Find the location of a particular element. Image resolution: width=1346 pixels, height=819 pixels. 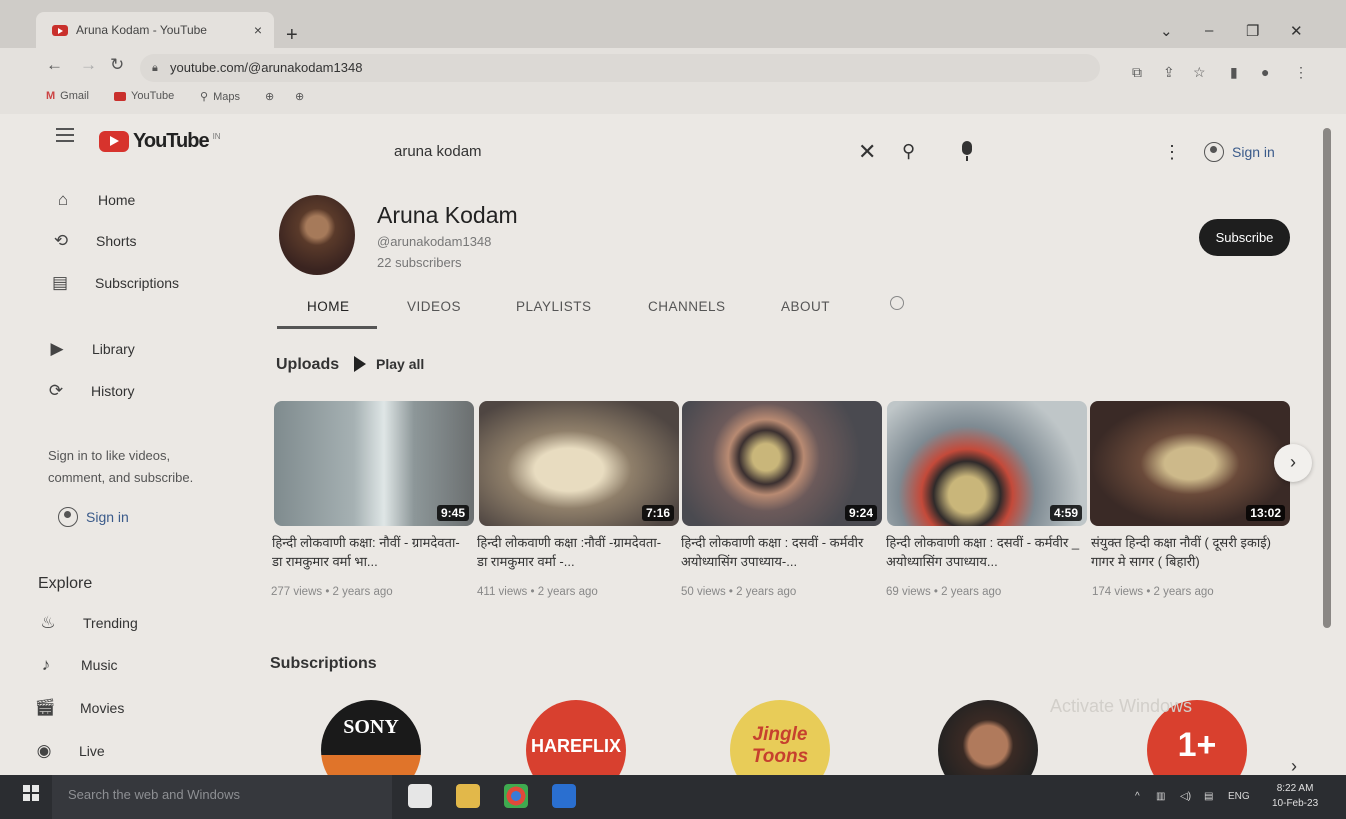

bookmark-maps: ⚲ Maps is located at coordinates (220, 97).